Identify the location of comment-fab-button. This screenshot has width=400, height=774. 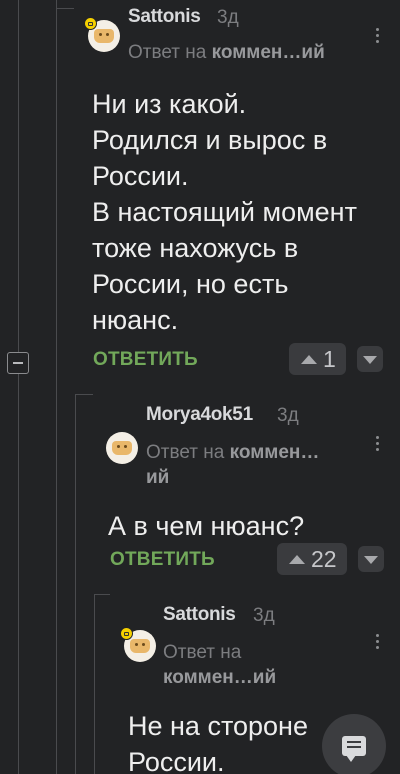
(354, 744).